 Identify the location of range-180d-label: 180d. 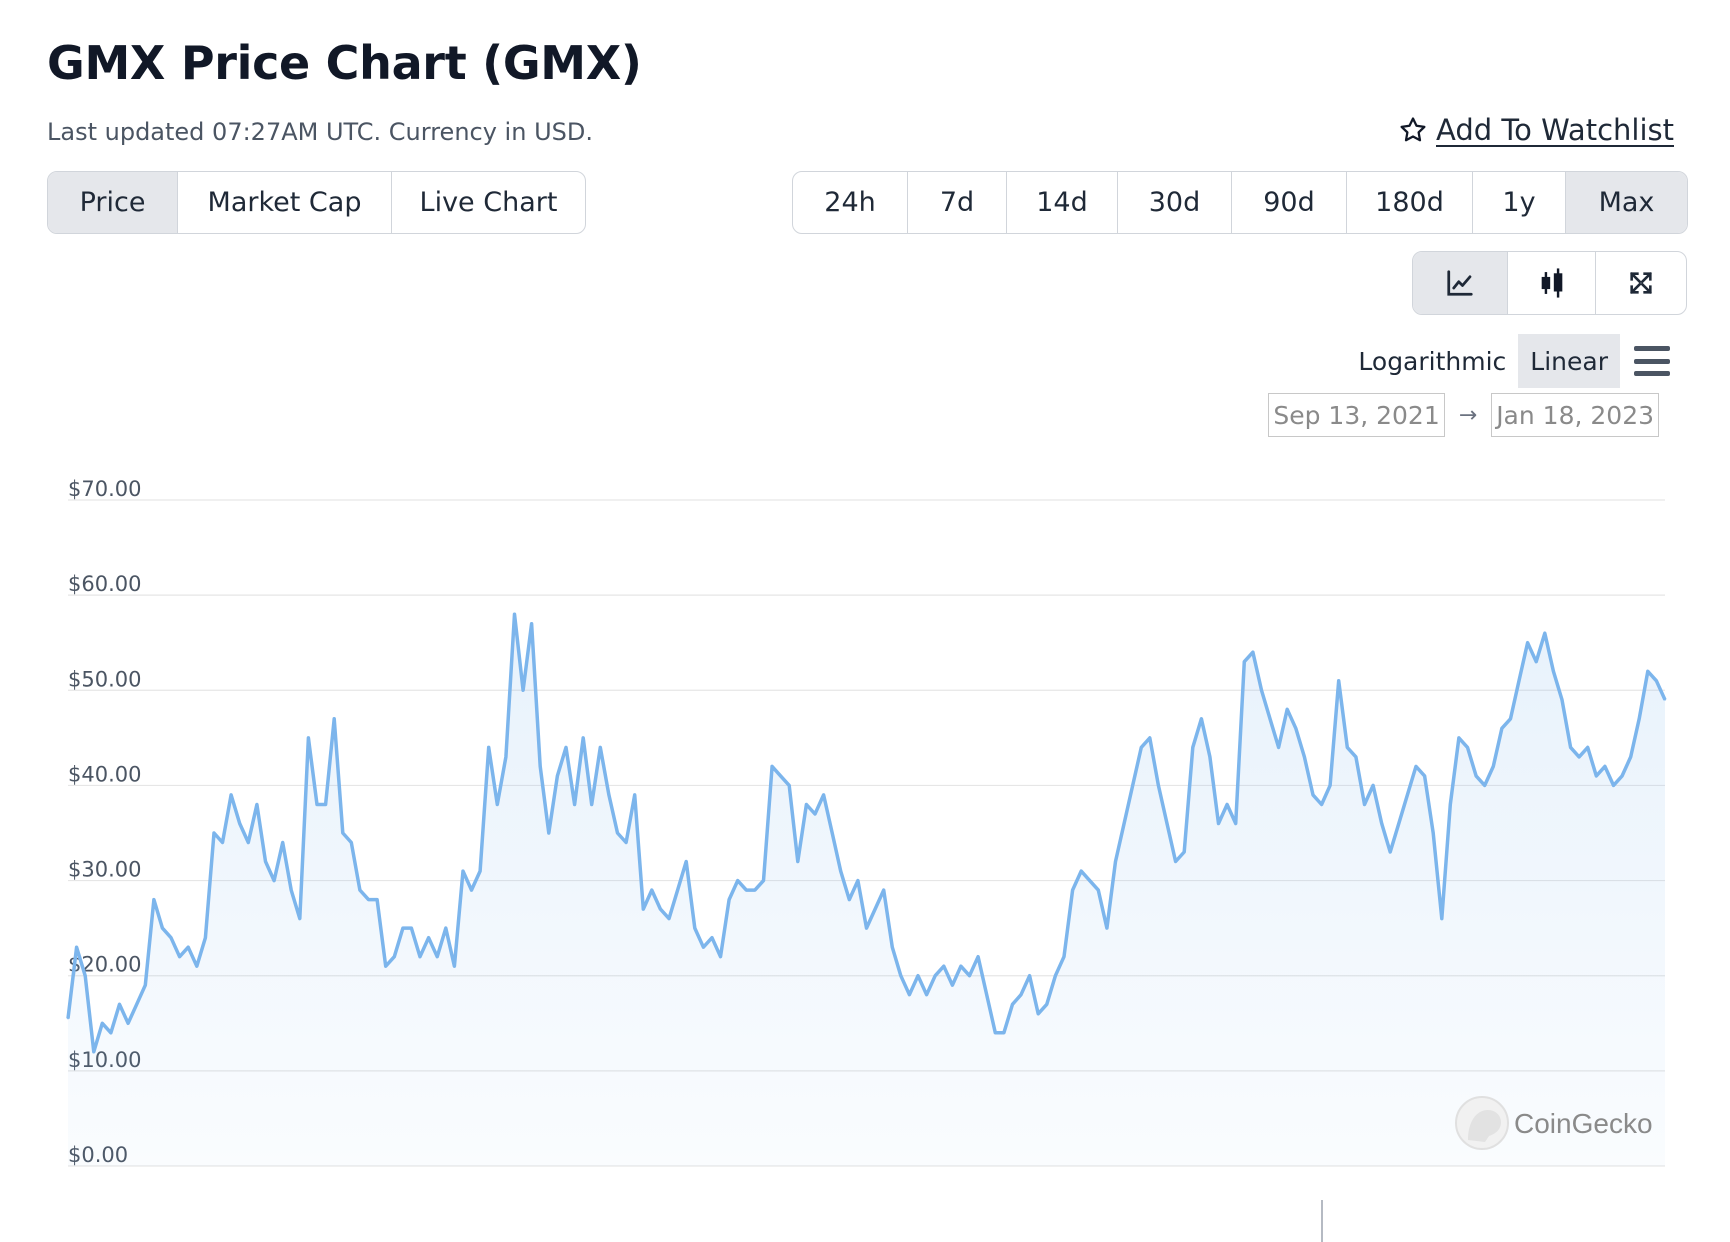
(1409, 202).